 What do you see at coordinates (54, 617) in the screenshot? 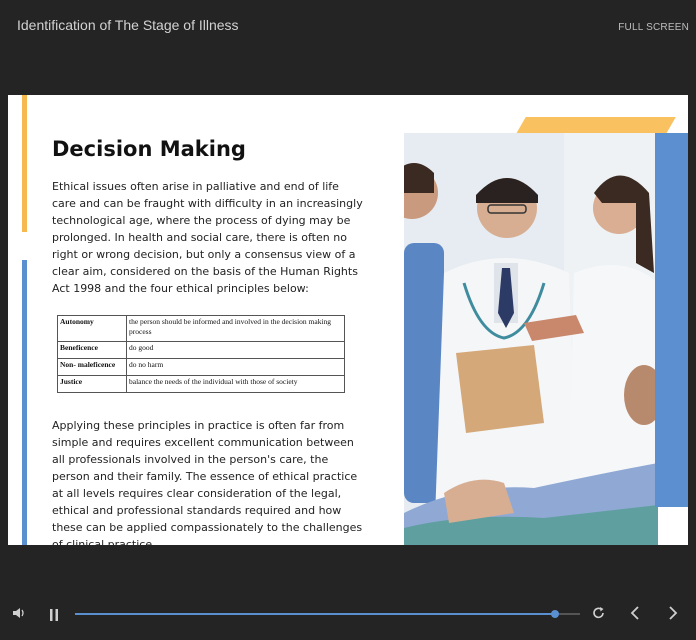
I see `pause-icon` at bounding box center [54, 617].